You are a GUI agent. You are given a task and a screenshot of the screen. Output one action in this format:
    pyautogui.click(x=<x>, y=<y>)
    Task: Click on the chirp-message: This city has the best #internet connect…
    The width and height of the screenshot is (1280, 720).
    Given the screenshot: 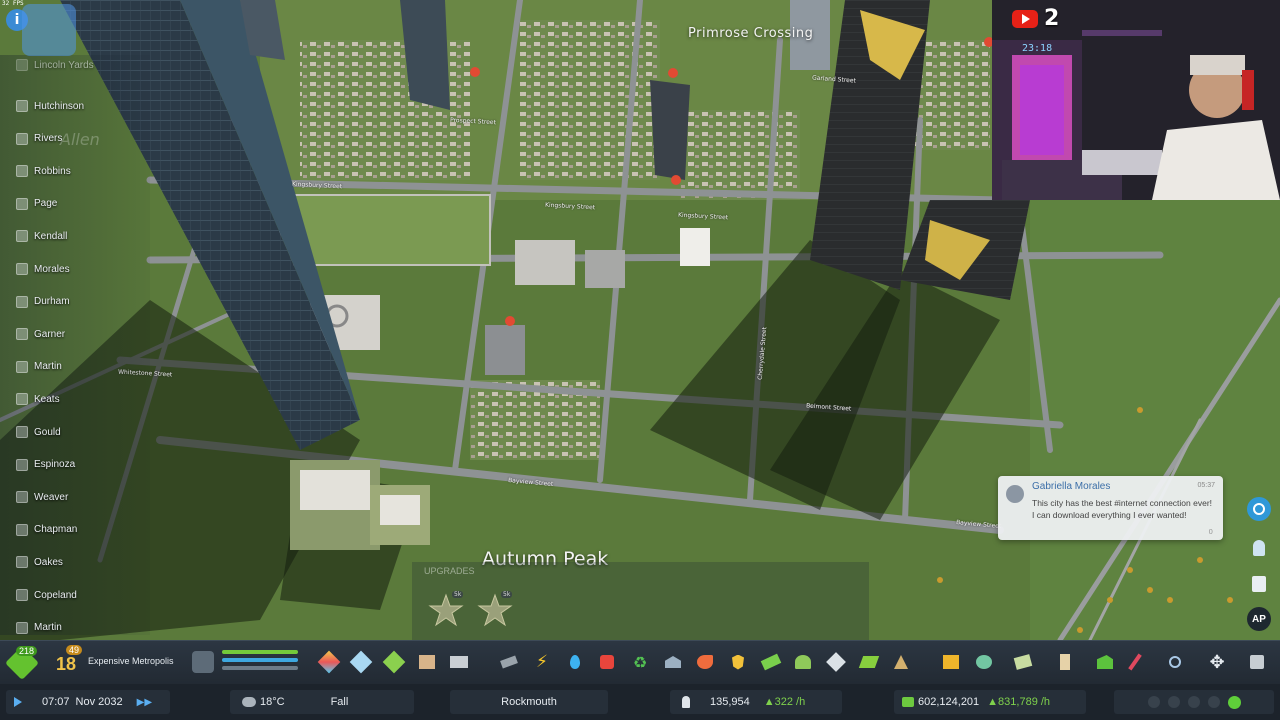 What is the action you would take?
    pyautogui.click(x=1122, y=509)
    